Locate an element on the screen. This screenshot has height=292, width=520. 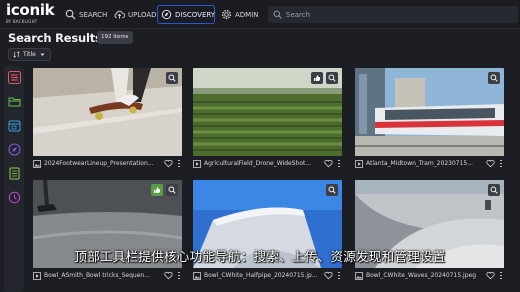
tram-photo is located at coordinates (429, 112).